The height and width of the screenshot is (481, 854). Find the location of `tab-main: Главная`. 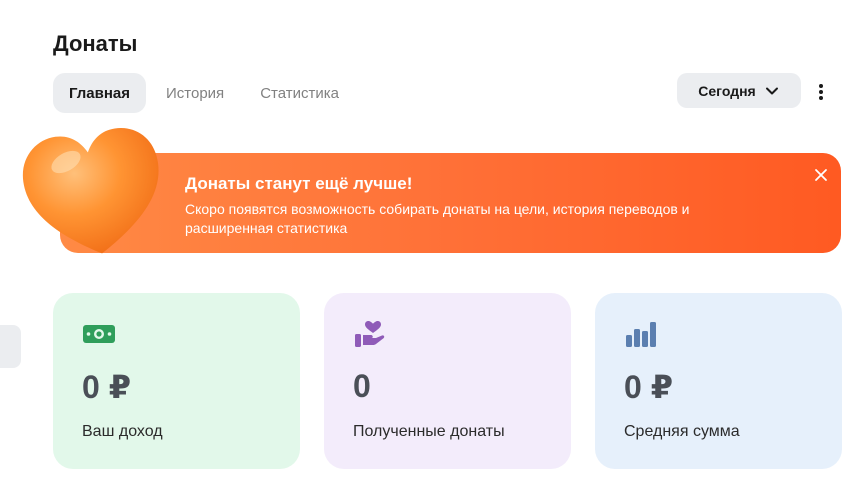

tab-main: Главная is located at coordinates (100, 93).